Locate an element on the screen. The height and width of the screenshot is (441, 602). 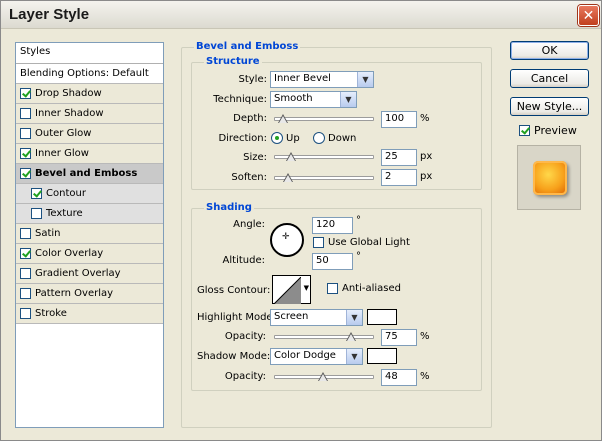
depth-slider is located at coordinates (324, 119).